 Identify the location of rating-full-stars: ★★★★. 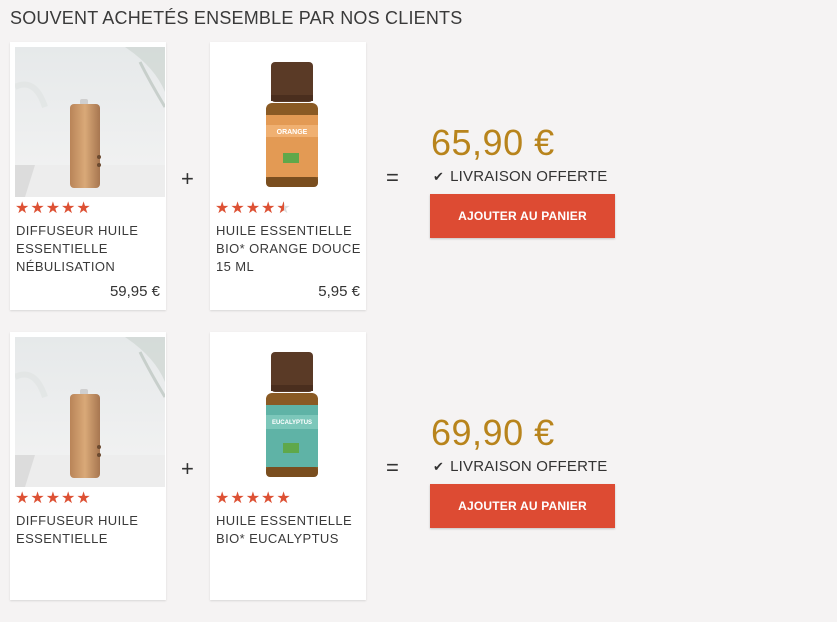
(246, 208).